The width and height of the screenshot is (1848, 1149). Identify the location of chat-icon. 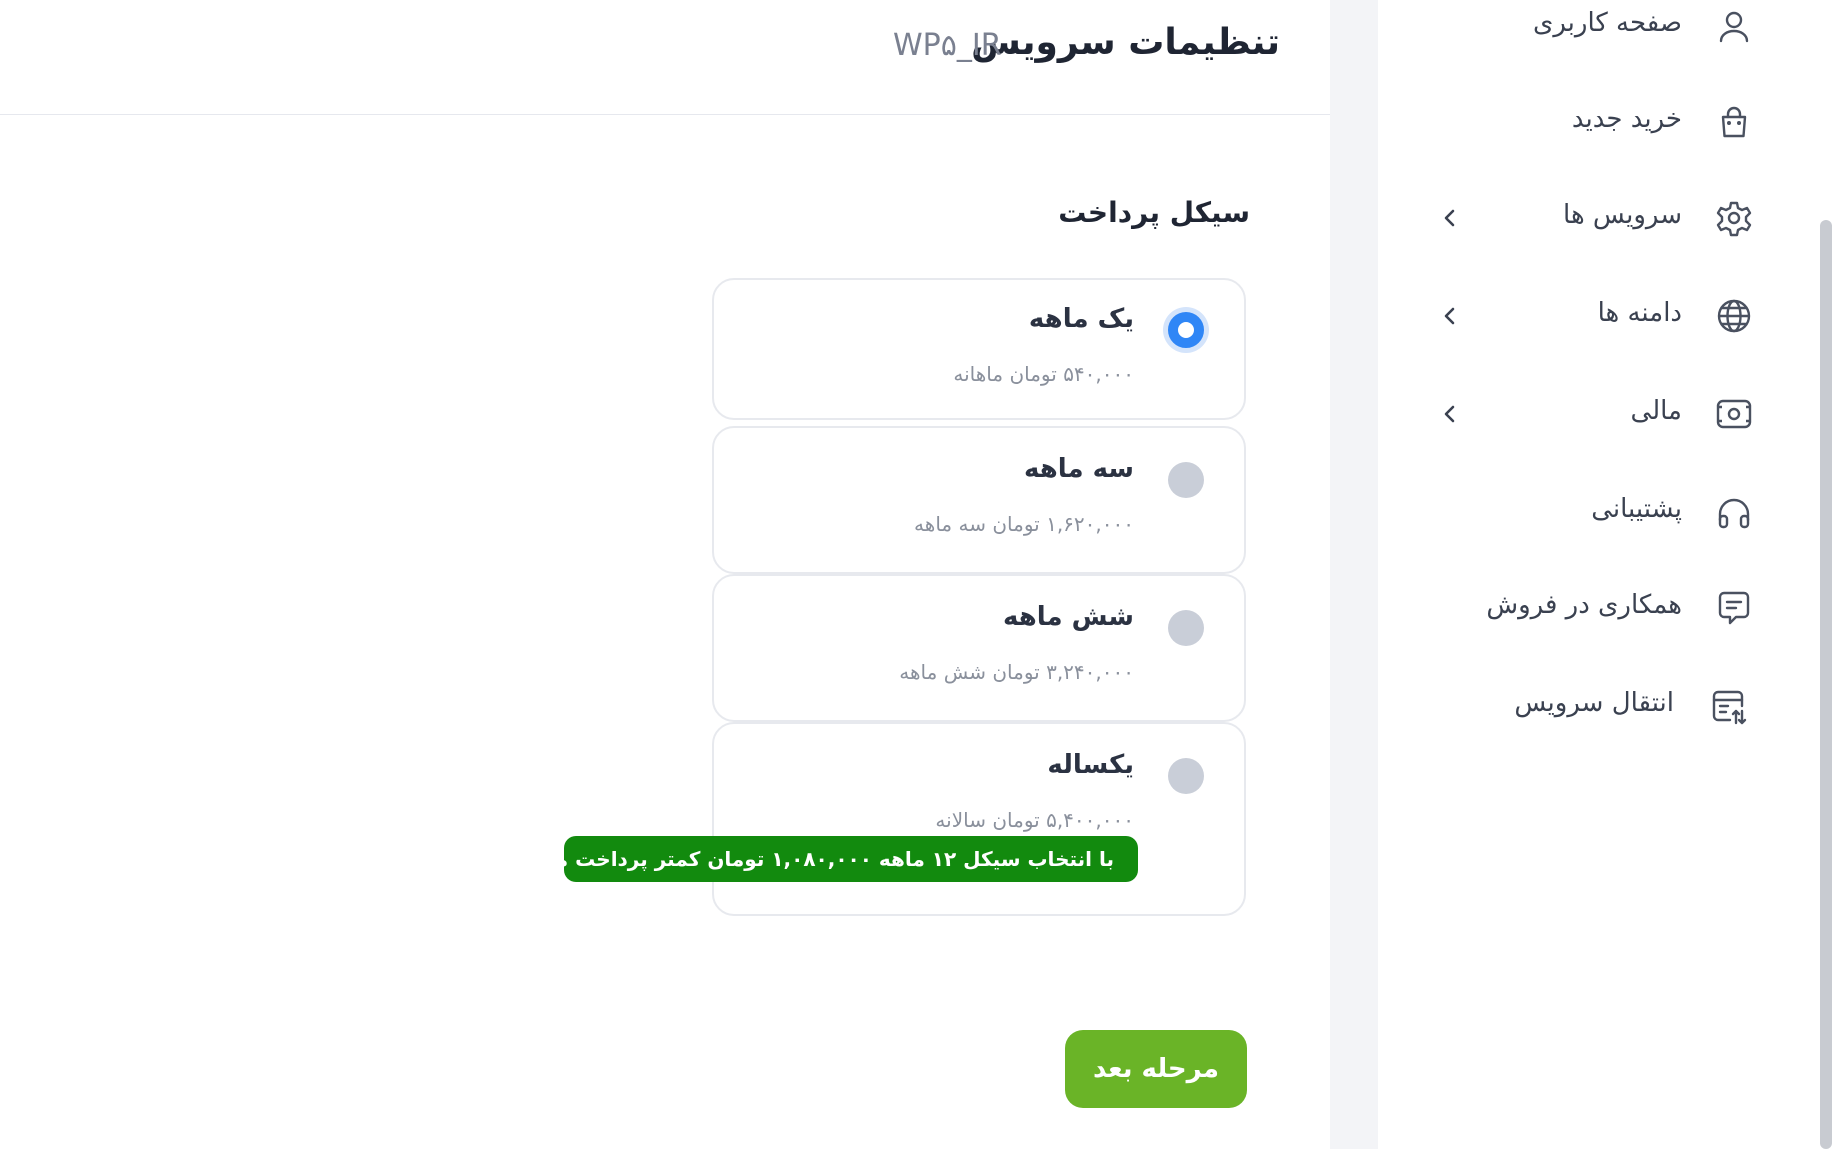
(1734, 608).